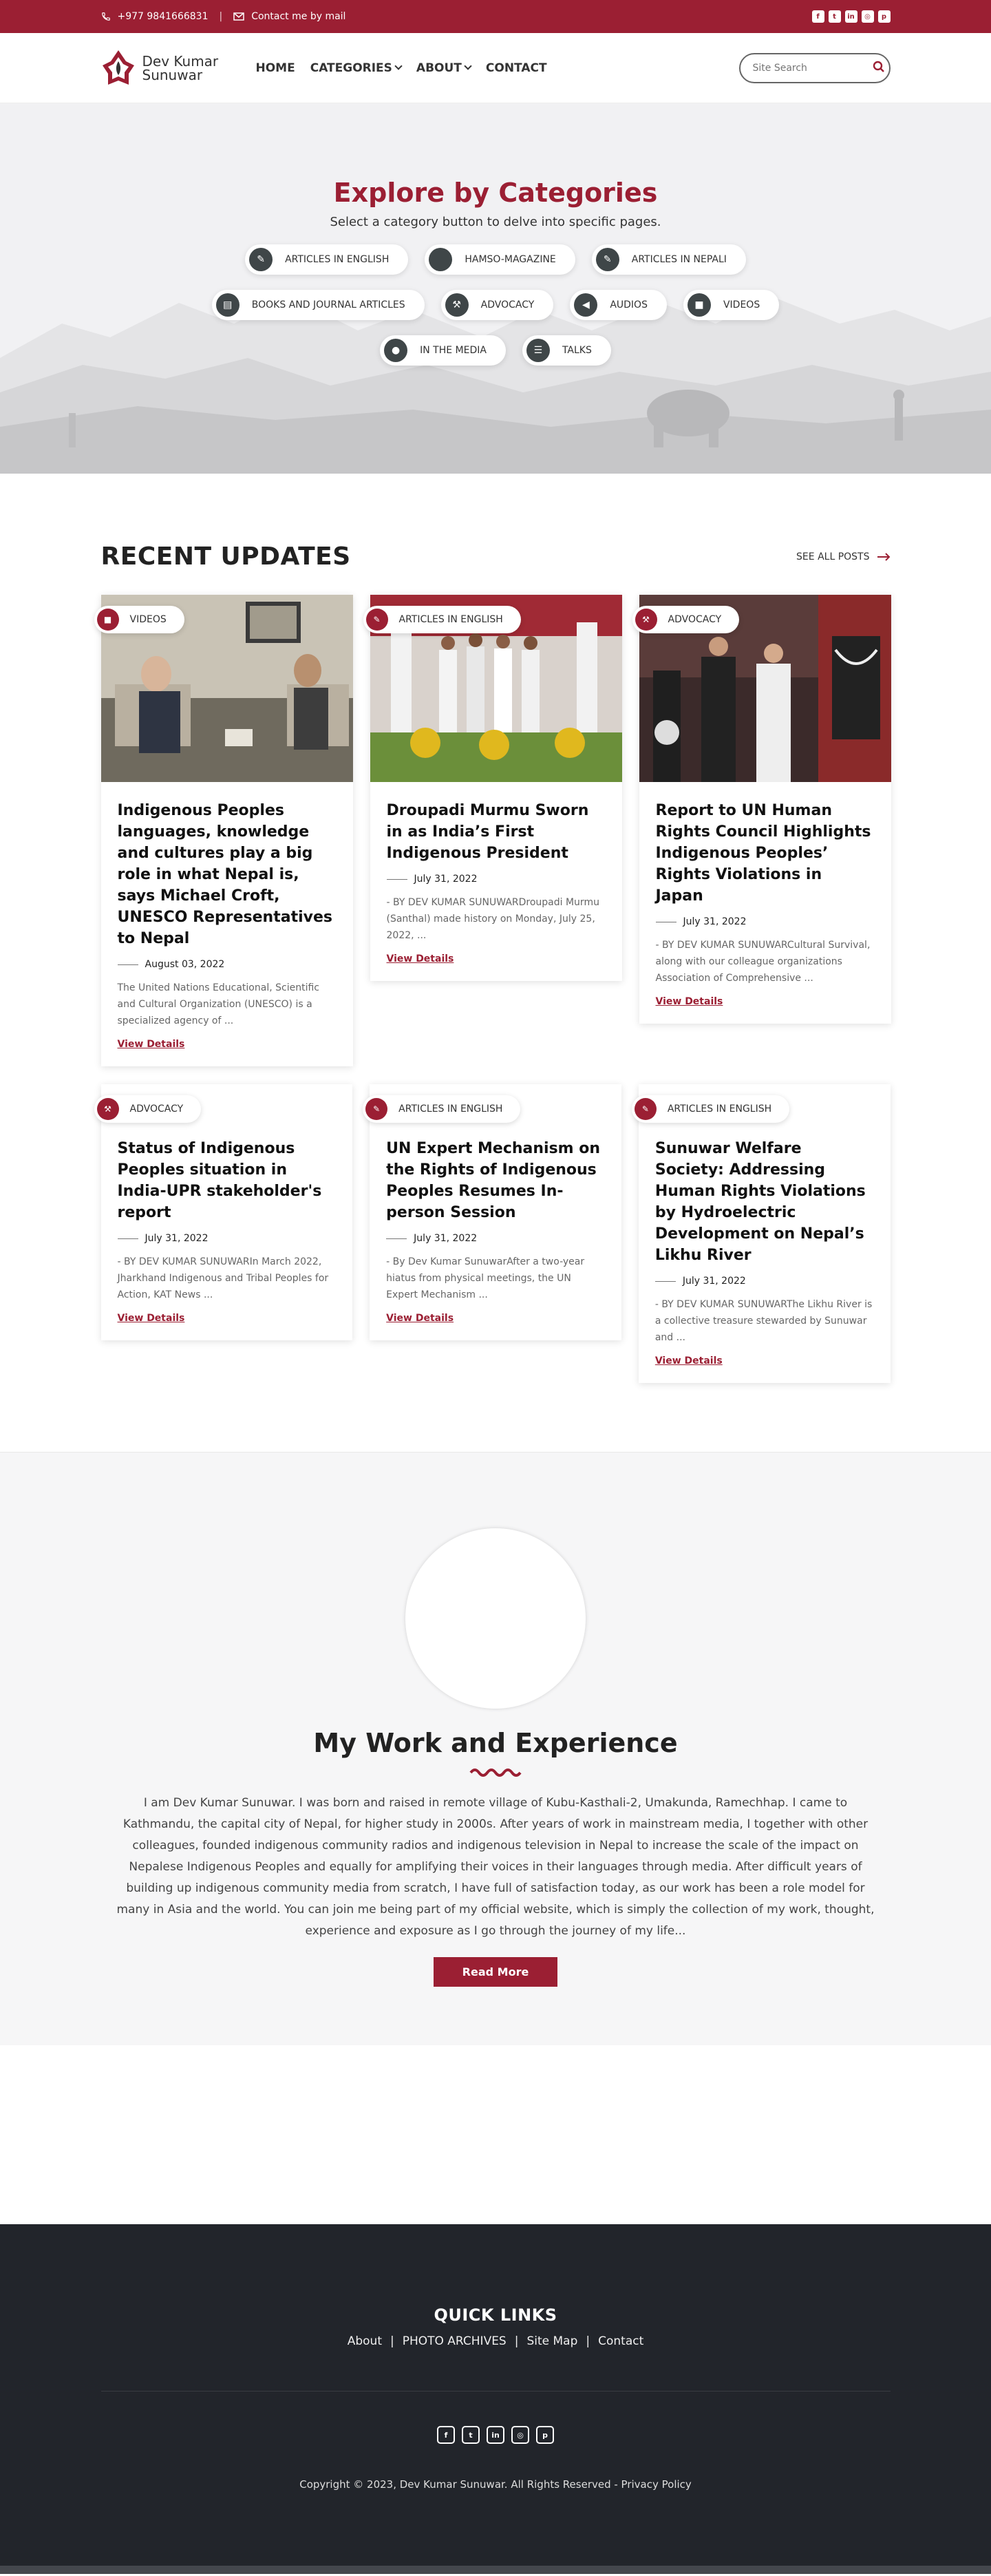 This screenshot has width=991, height=2576. What do you see at coordinates (163, 17) in the screenshot?
I see `phone-number: +977 9841666831` at bounding box center [163, 17].